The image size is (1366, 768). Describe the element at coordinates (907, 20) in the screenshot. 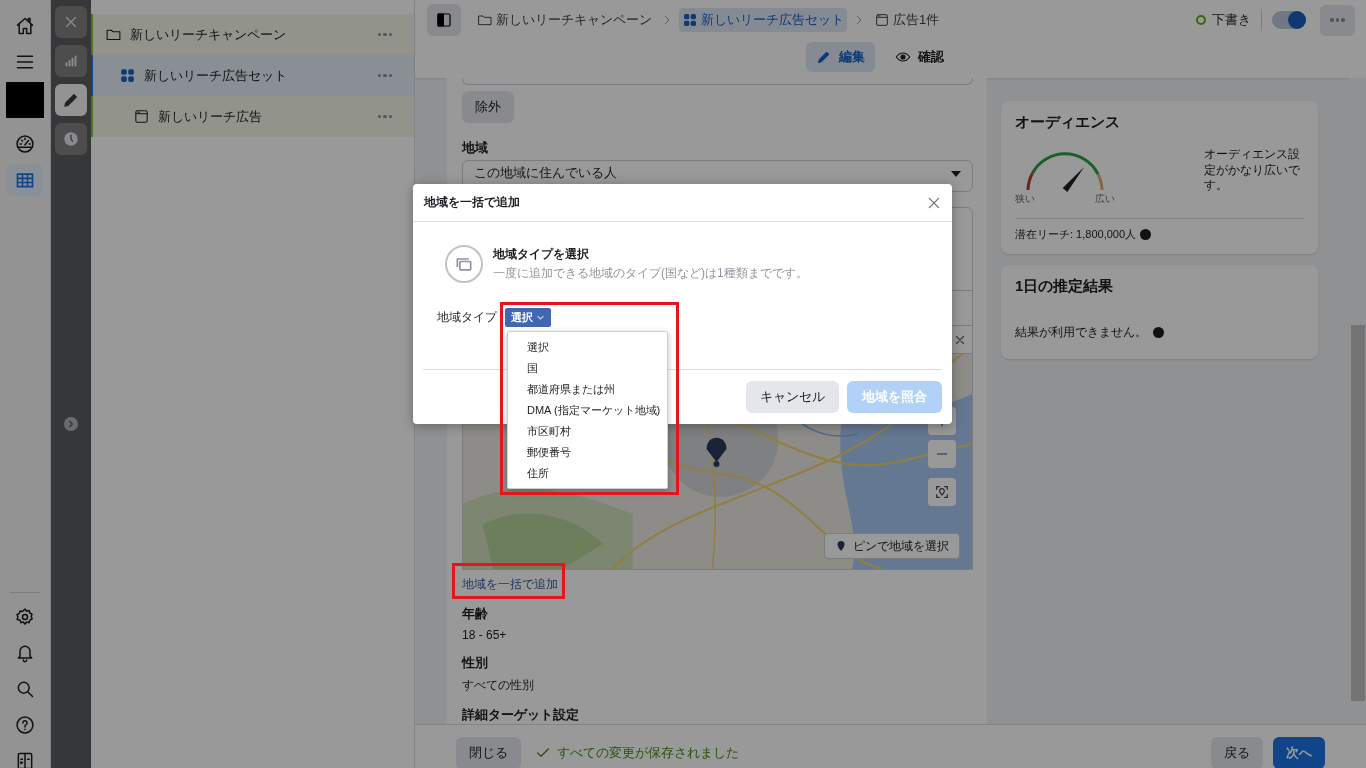

I see `breadcrumb-link: 広告1件` at that location.